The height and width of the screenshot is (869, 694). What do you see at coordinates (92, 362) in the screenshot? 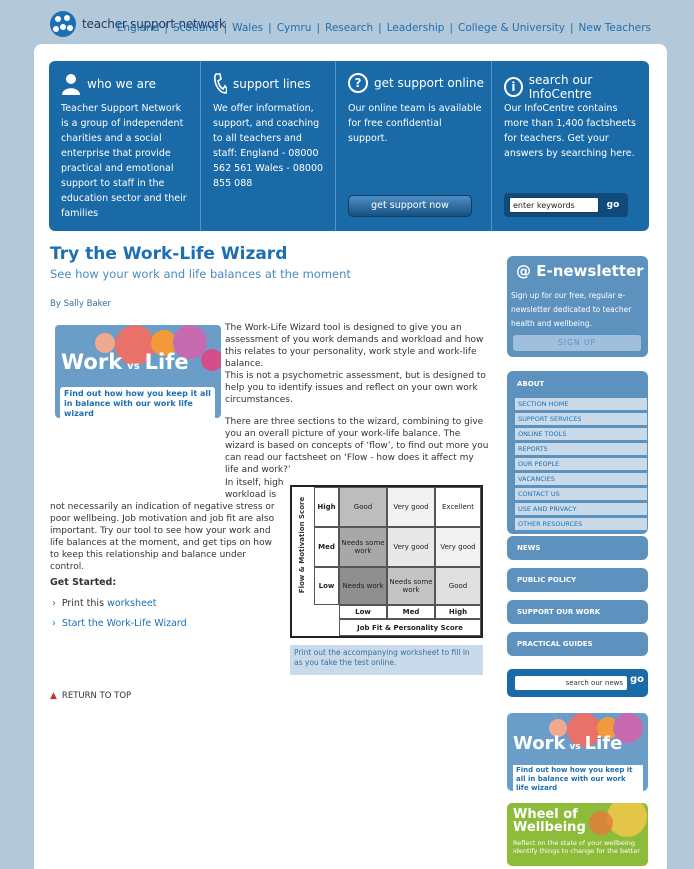
I see `hero-work: Work` at bounding box center [92, 362].